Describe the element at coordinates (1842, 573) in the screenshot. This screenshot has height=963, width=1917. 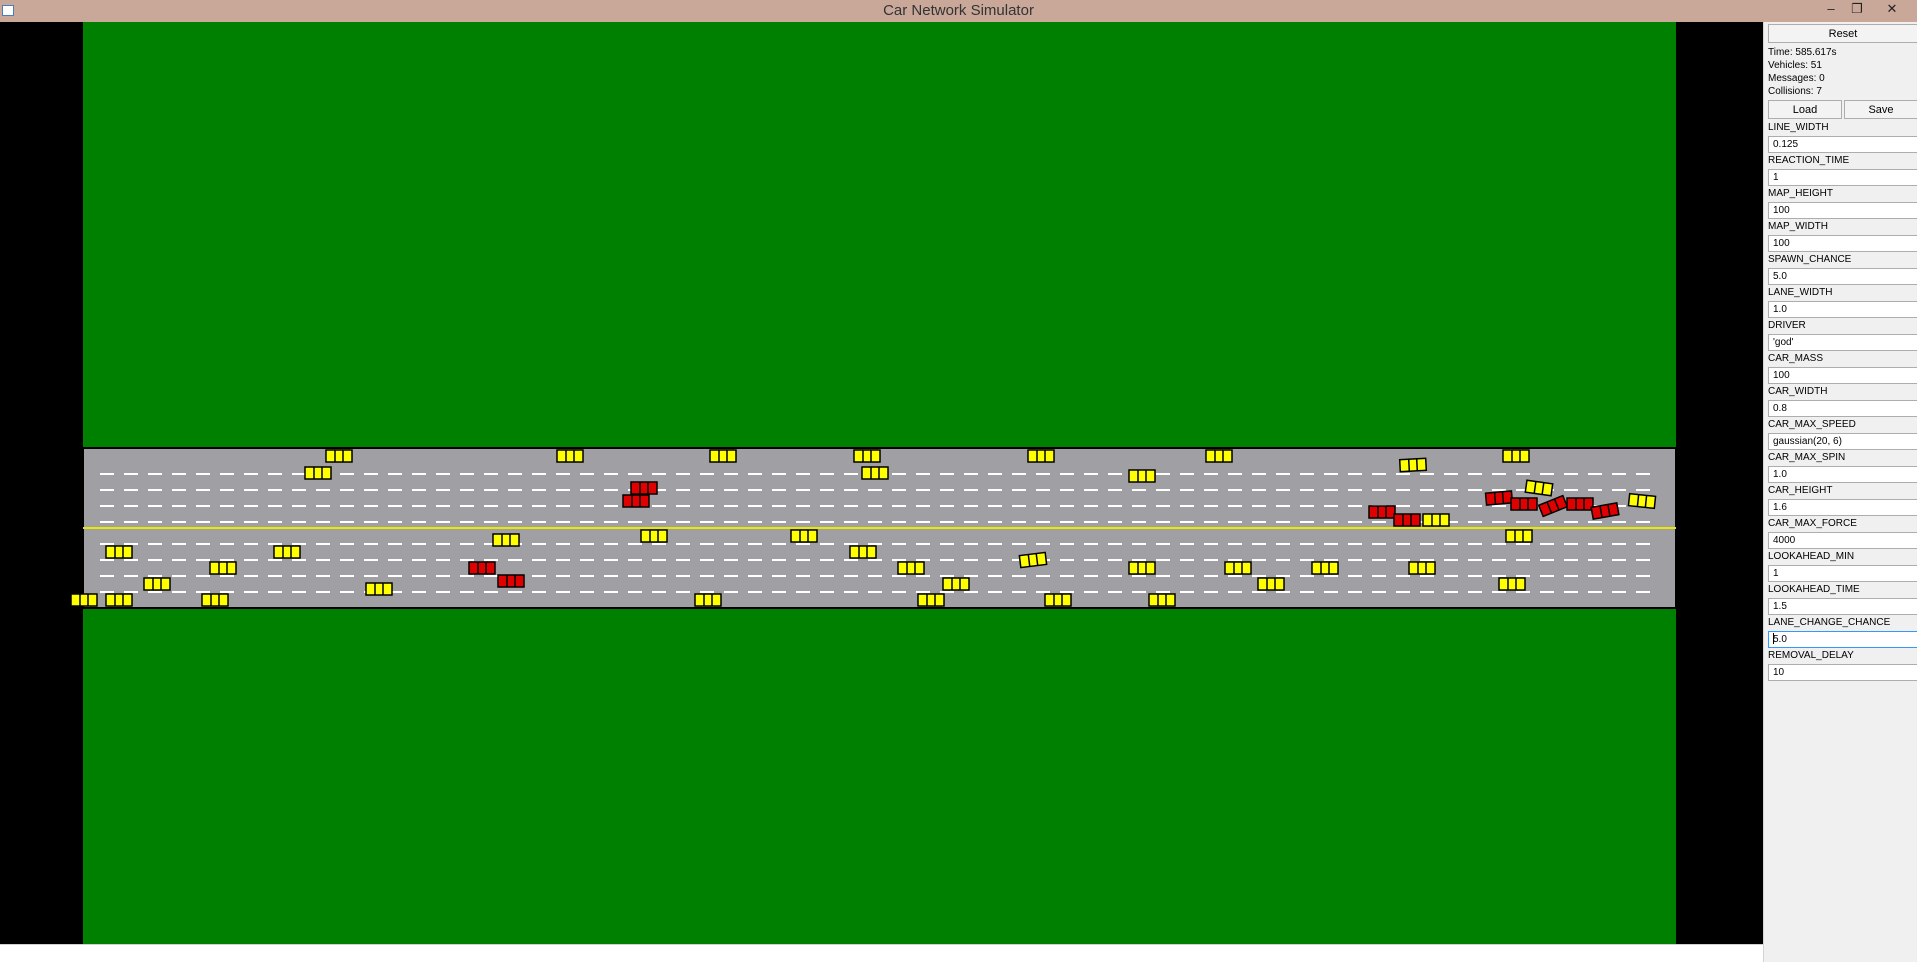
I see `param-input-lookahead-min: 1` at that location.